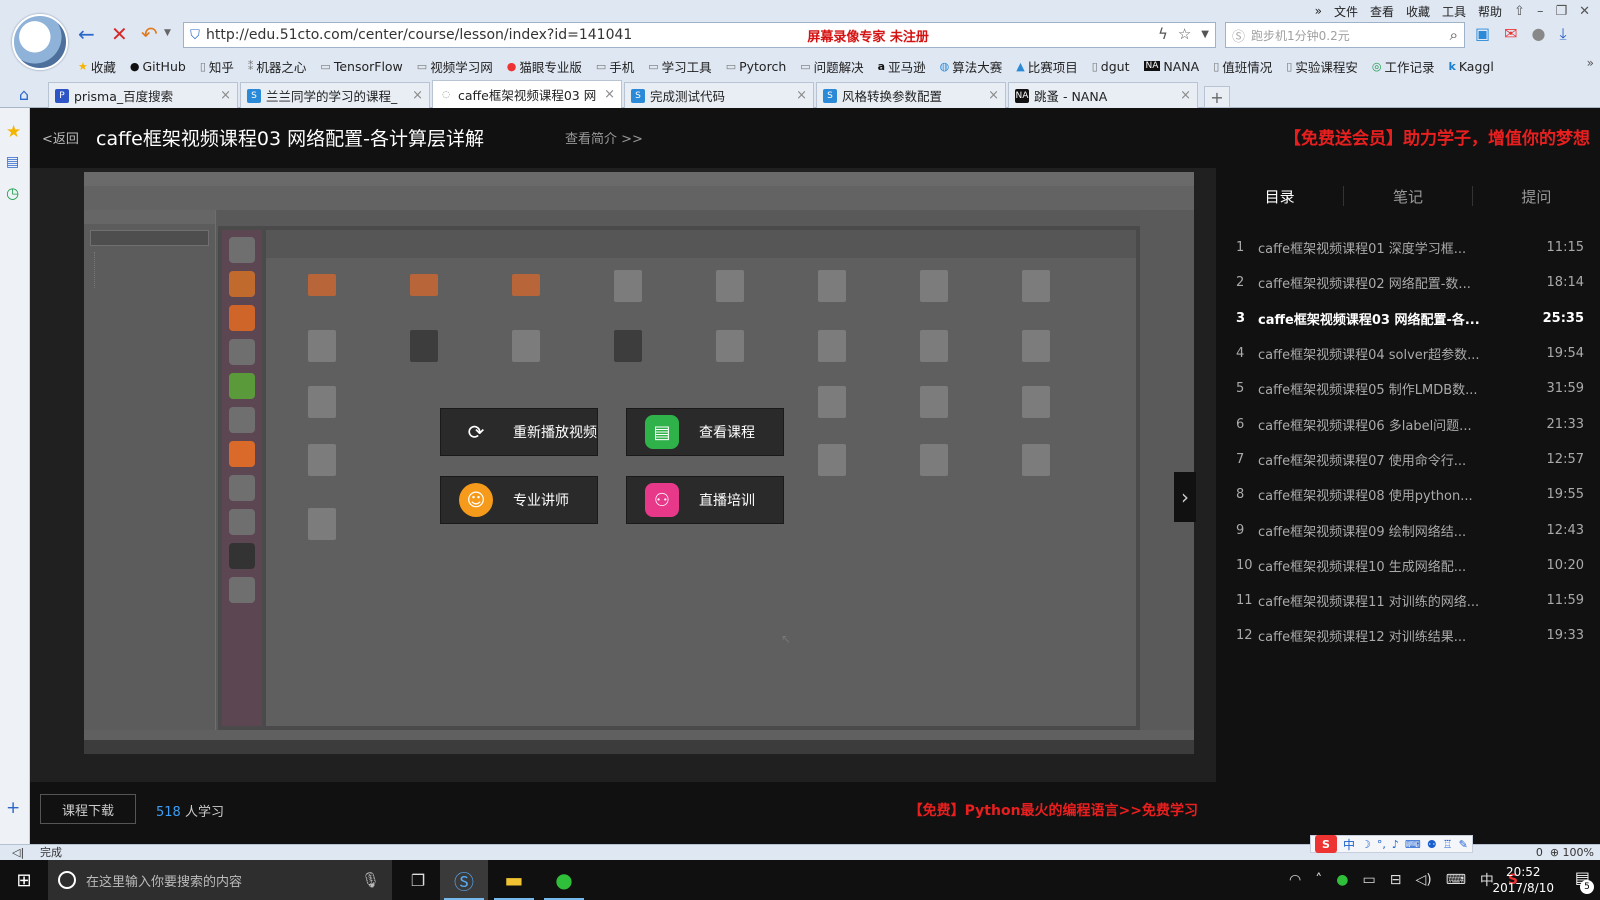  I want to click on system-clock: 20:52 2017/8/10, so click(1523, 880).